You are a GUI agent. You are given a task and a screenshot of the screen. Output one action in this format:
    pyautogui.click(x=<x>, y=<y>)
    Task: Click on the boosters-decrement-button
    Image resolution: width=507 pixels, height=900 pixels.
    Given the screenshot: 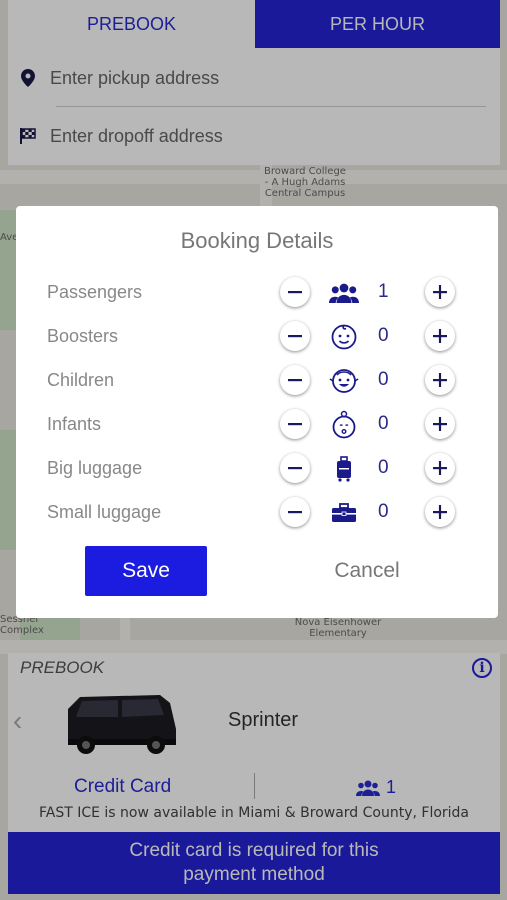 What is the action you would take?
    pyautogui.click(x=295, y=336)
    